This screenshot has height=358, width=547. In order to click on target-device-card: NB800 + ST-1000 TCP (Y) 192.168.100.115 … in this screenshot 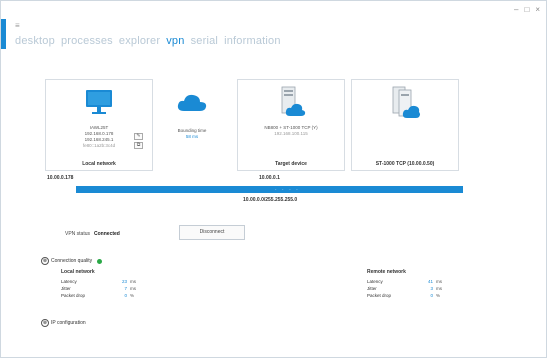, I will do `click(291, 125)`.